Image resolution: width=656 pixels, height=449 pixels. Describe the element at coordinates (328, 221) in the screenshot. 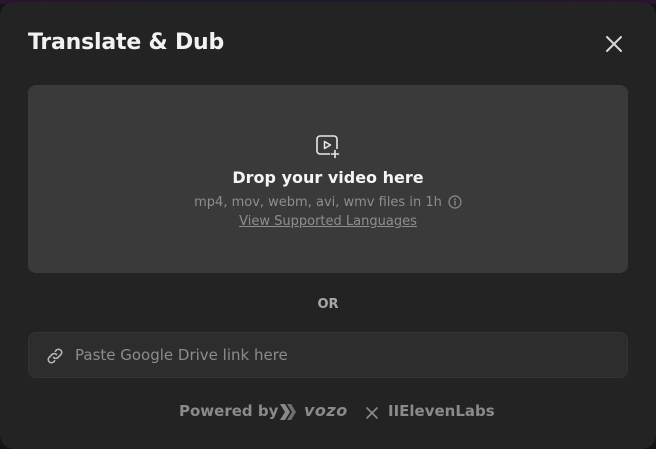

I see `view-supported-languages-link: View Supported Languages` at that location.